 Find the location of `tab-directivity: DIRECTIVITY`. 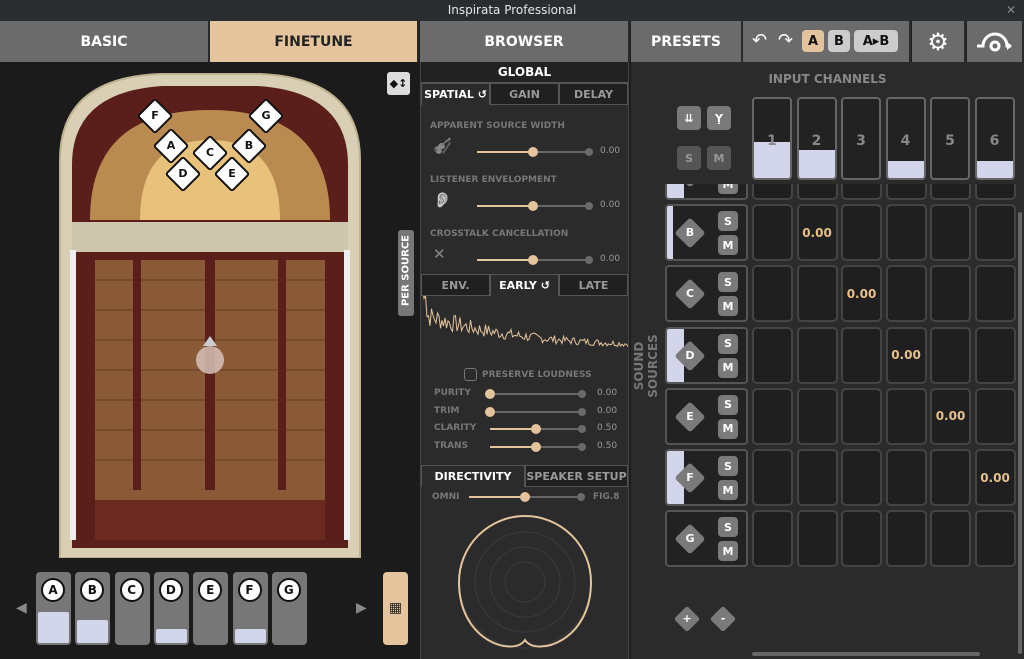

tab-directivity: DIRECTIVITY is located at coordinates (473, 476).